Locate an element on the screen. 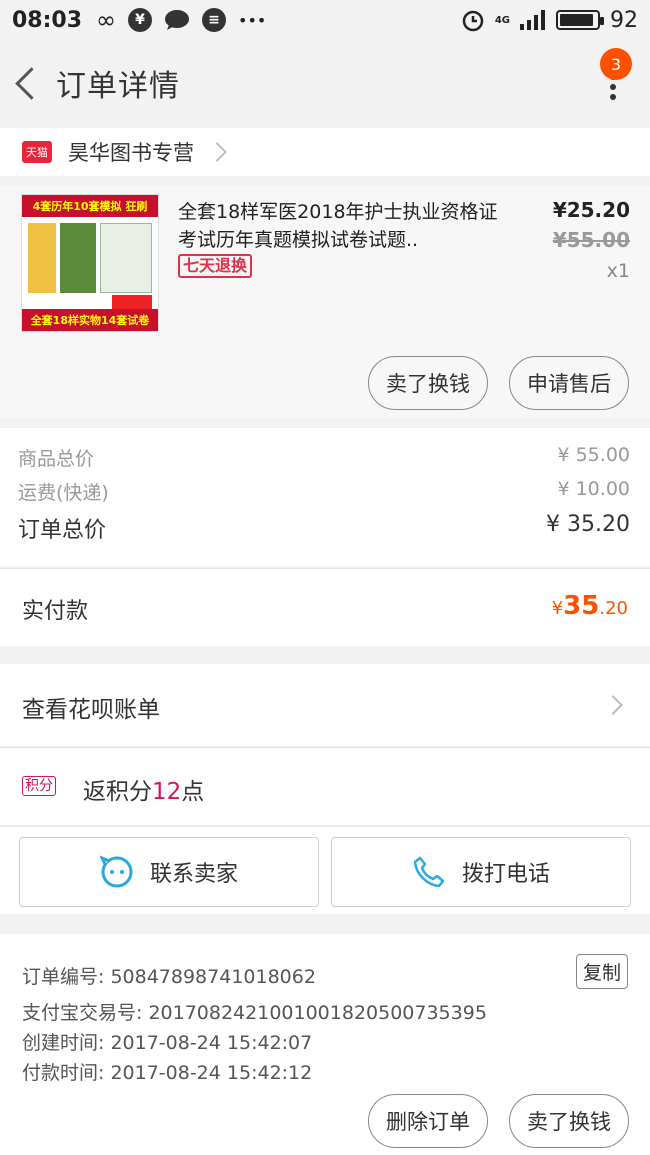  battery-level: 92 is located at coordinates (624, 20).